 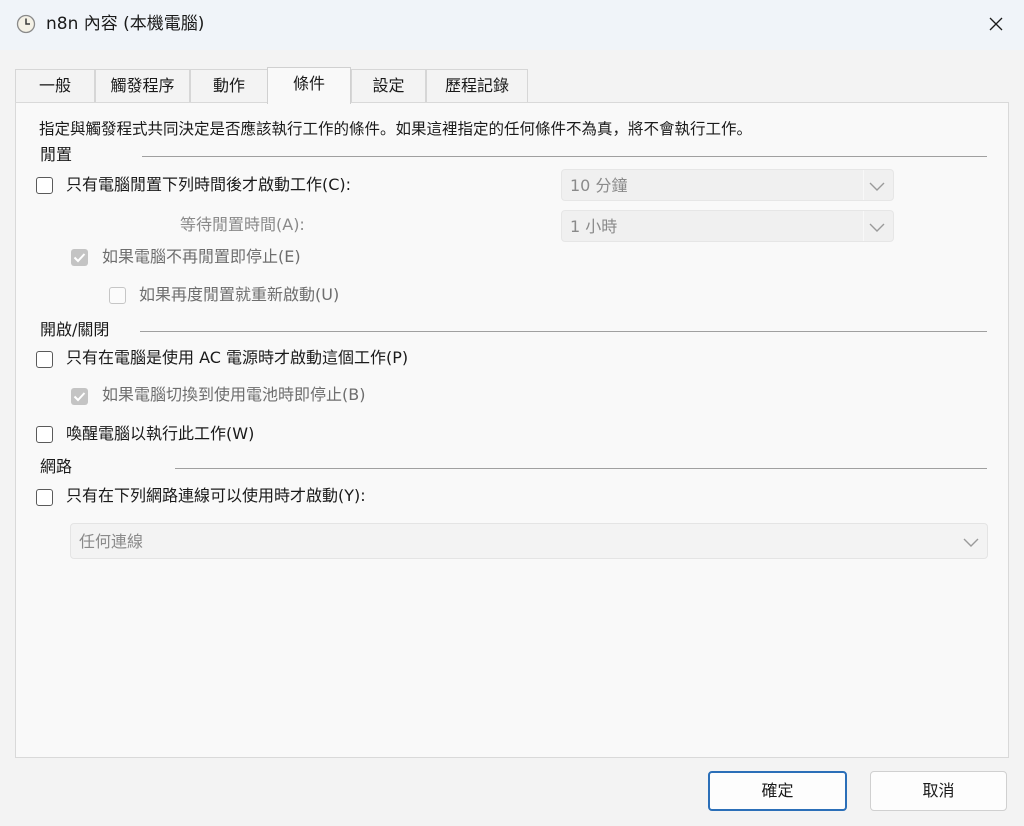 What do you see at coordinates (237, 358) in the screenshot?
I see `ac-power-only-label: 只有在電腦是使用 AC 電源時才啟動這個工作(P)` at bounding box center [237, 358].